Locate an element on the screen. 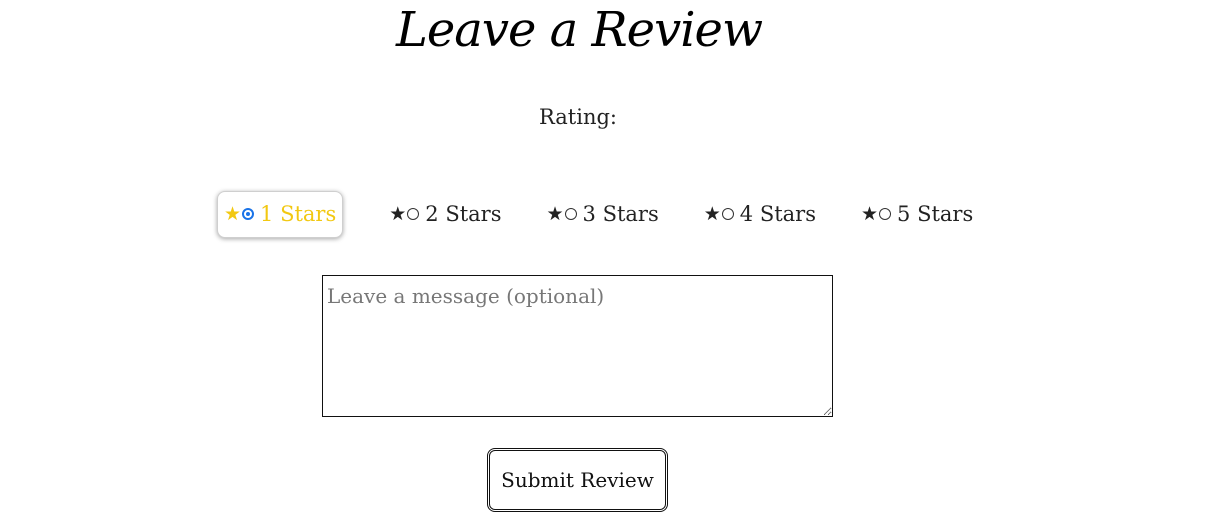 The height and width of the screenshot is (519, 1230). rating-option-5-stars: ★ 5 Stars is located at coordinates (917, 214).